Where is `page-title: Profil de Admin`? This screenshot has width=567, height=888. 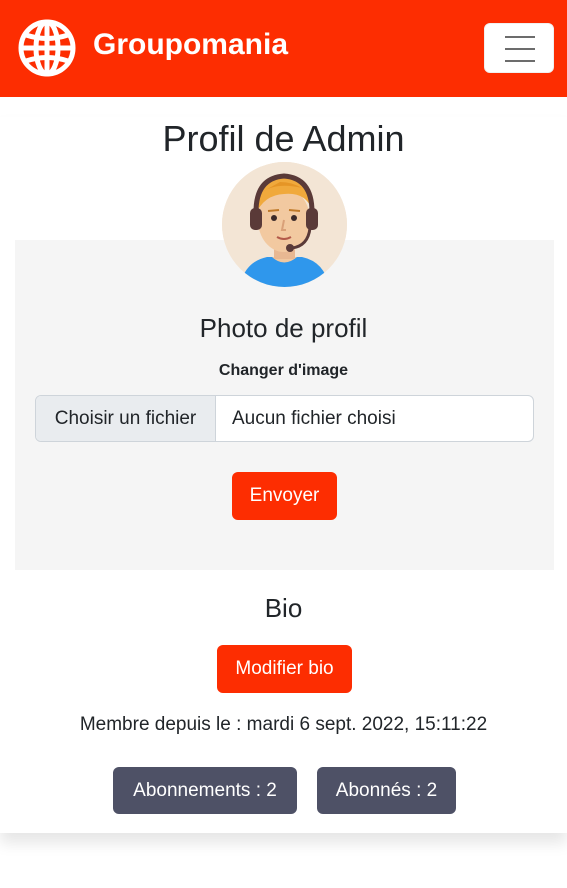
page-title: Profil de Admin is located at coordinates (283, 138).